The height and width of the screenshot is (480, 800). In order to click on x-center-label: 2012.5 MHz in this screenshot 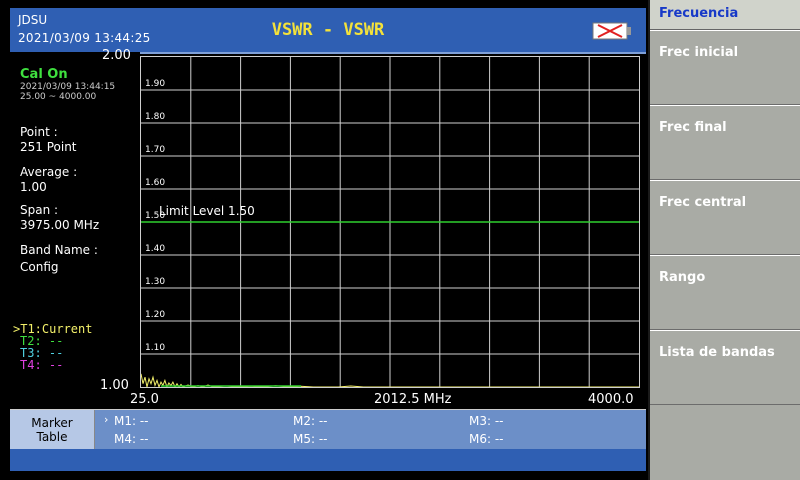, I will do `click(413, 399)`.